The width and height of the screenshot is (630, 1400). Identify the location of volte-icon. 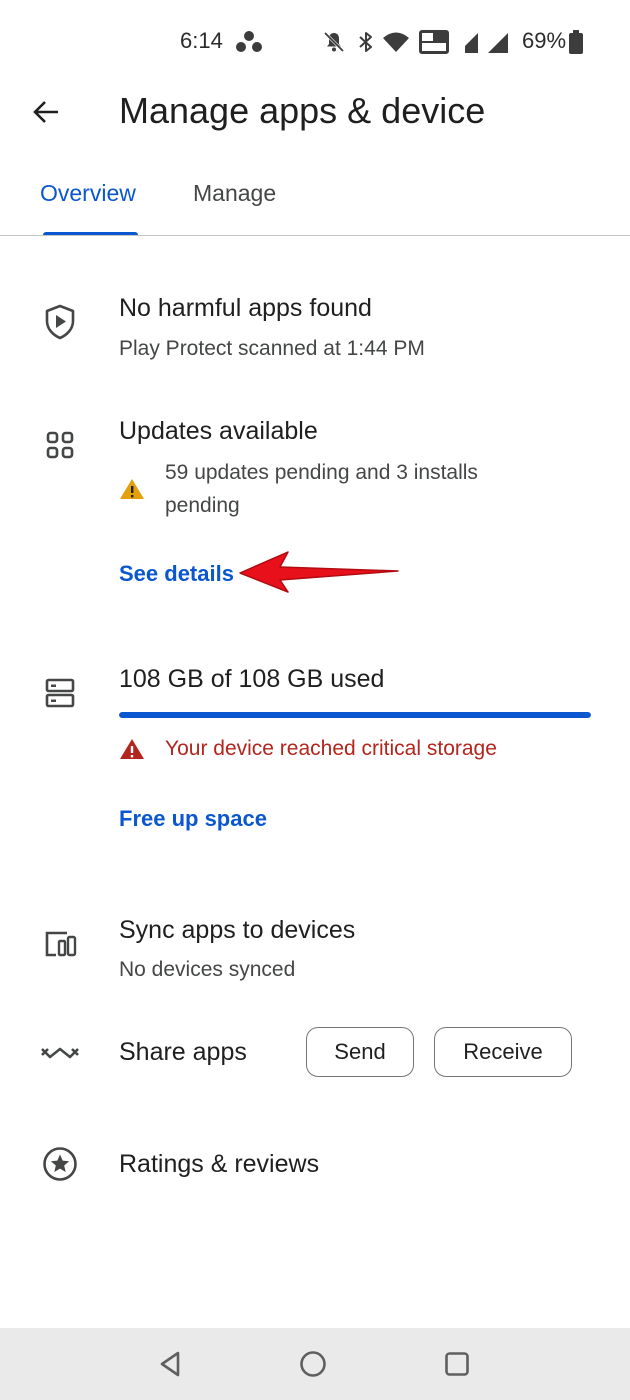
(434, 42).